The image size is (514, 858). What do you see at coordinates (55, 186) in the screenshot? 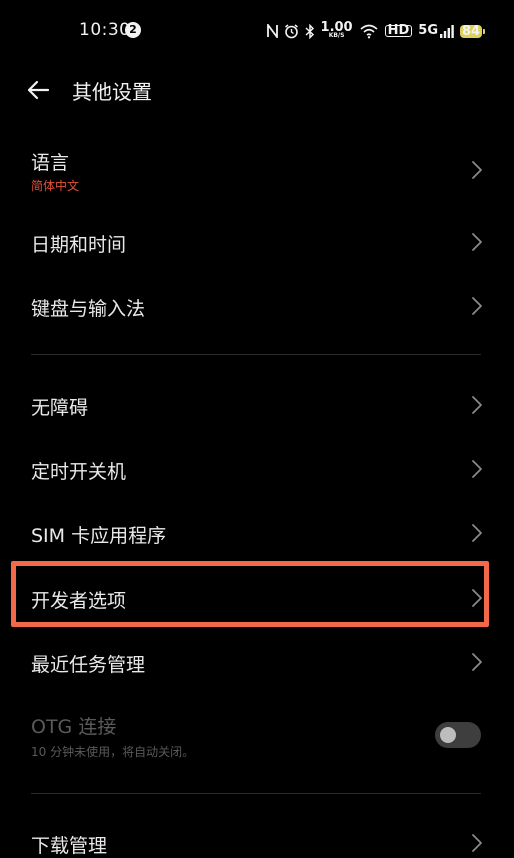
I see `setting-item-value: 简体中文` at bounding box center [55, 186].